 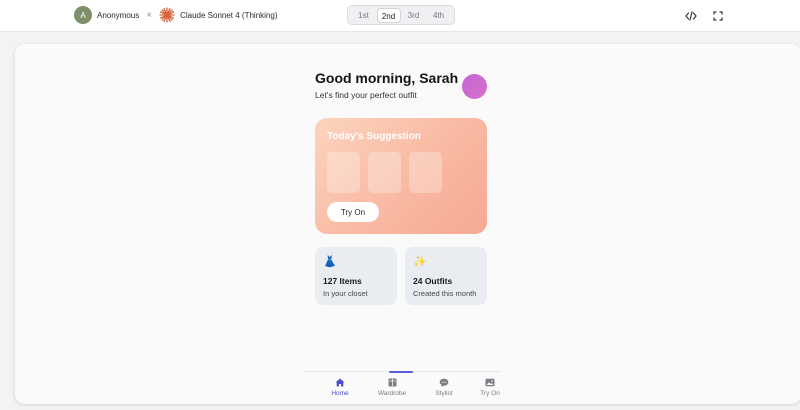 I want to click on try-on-button: Try On, so click(x=353, y=212).